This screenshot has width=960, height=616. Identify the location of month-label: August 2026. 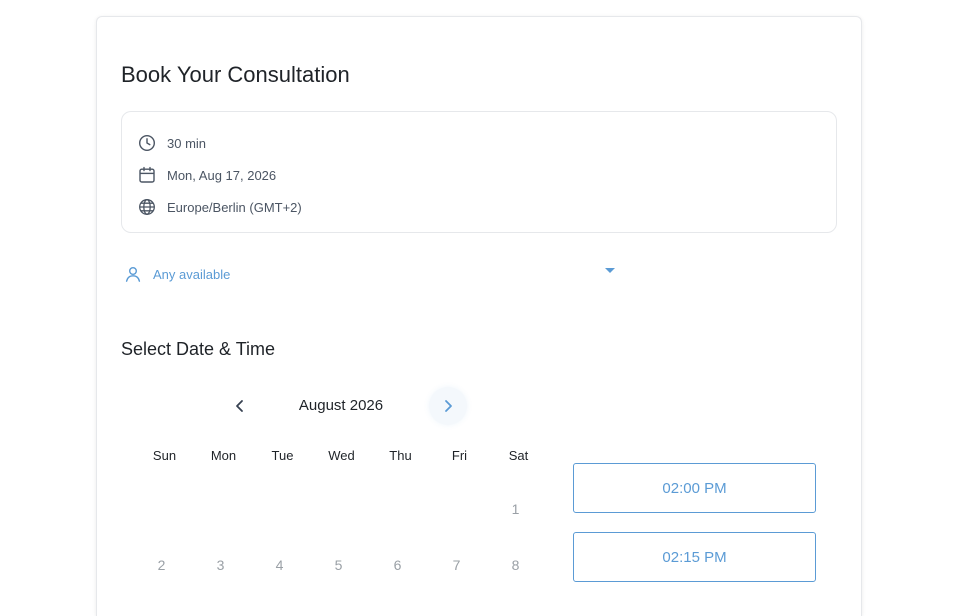
(341, 405).